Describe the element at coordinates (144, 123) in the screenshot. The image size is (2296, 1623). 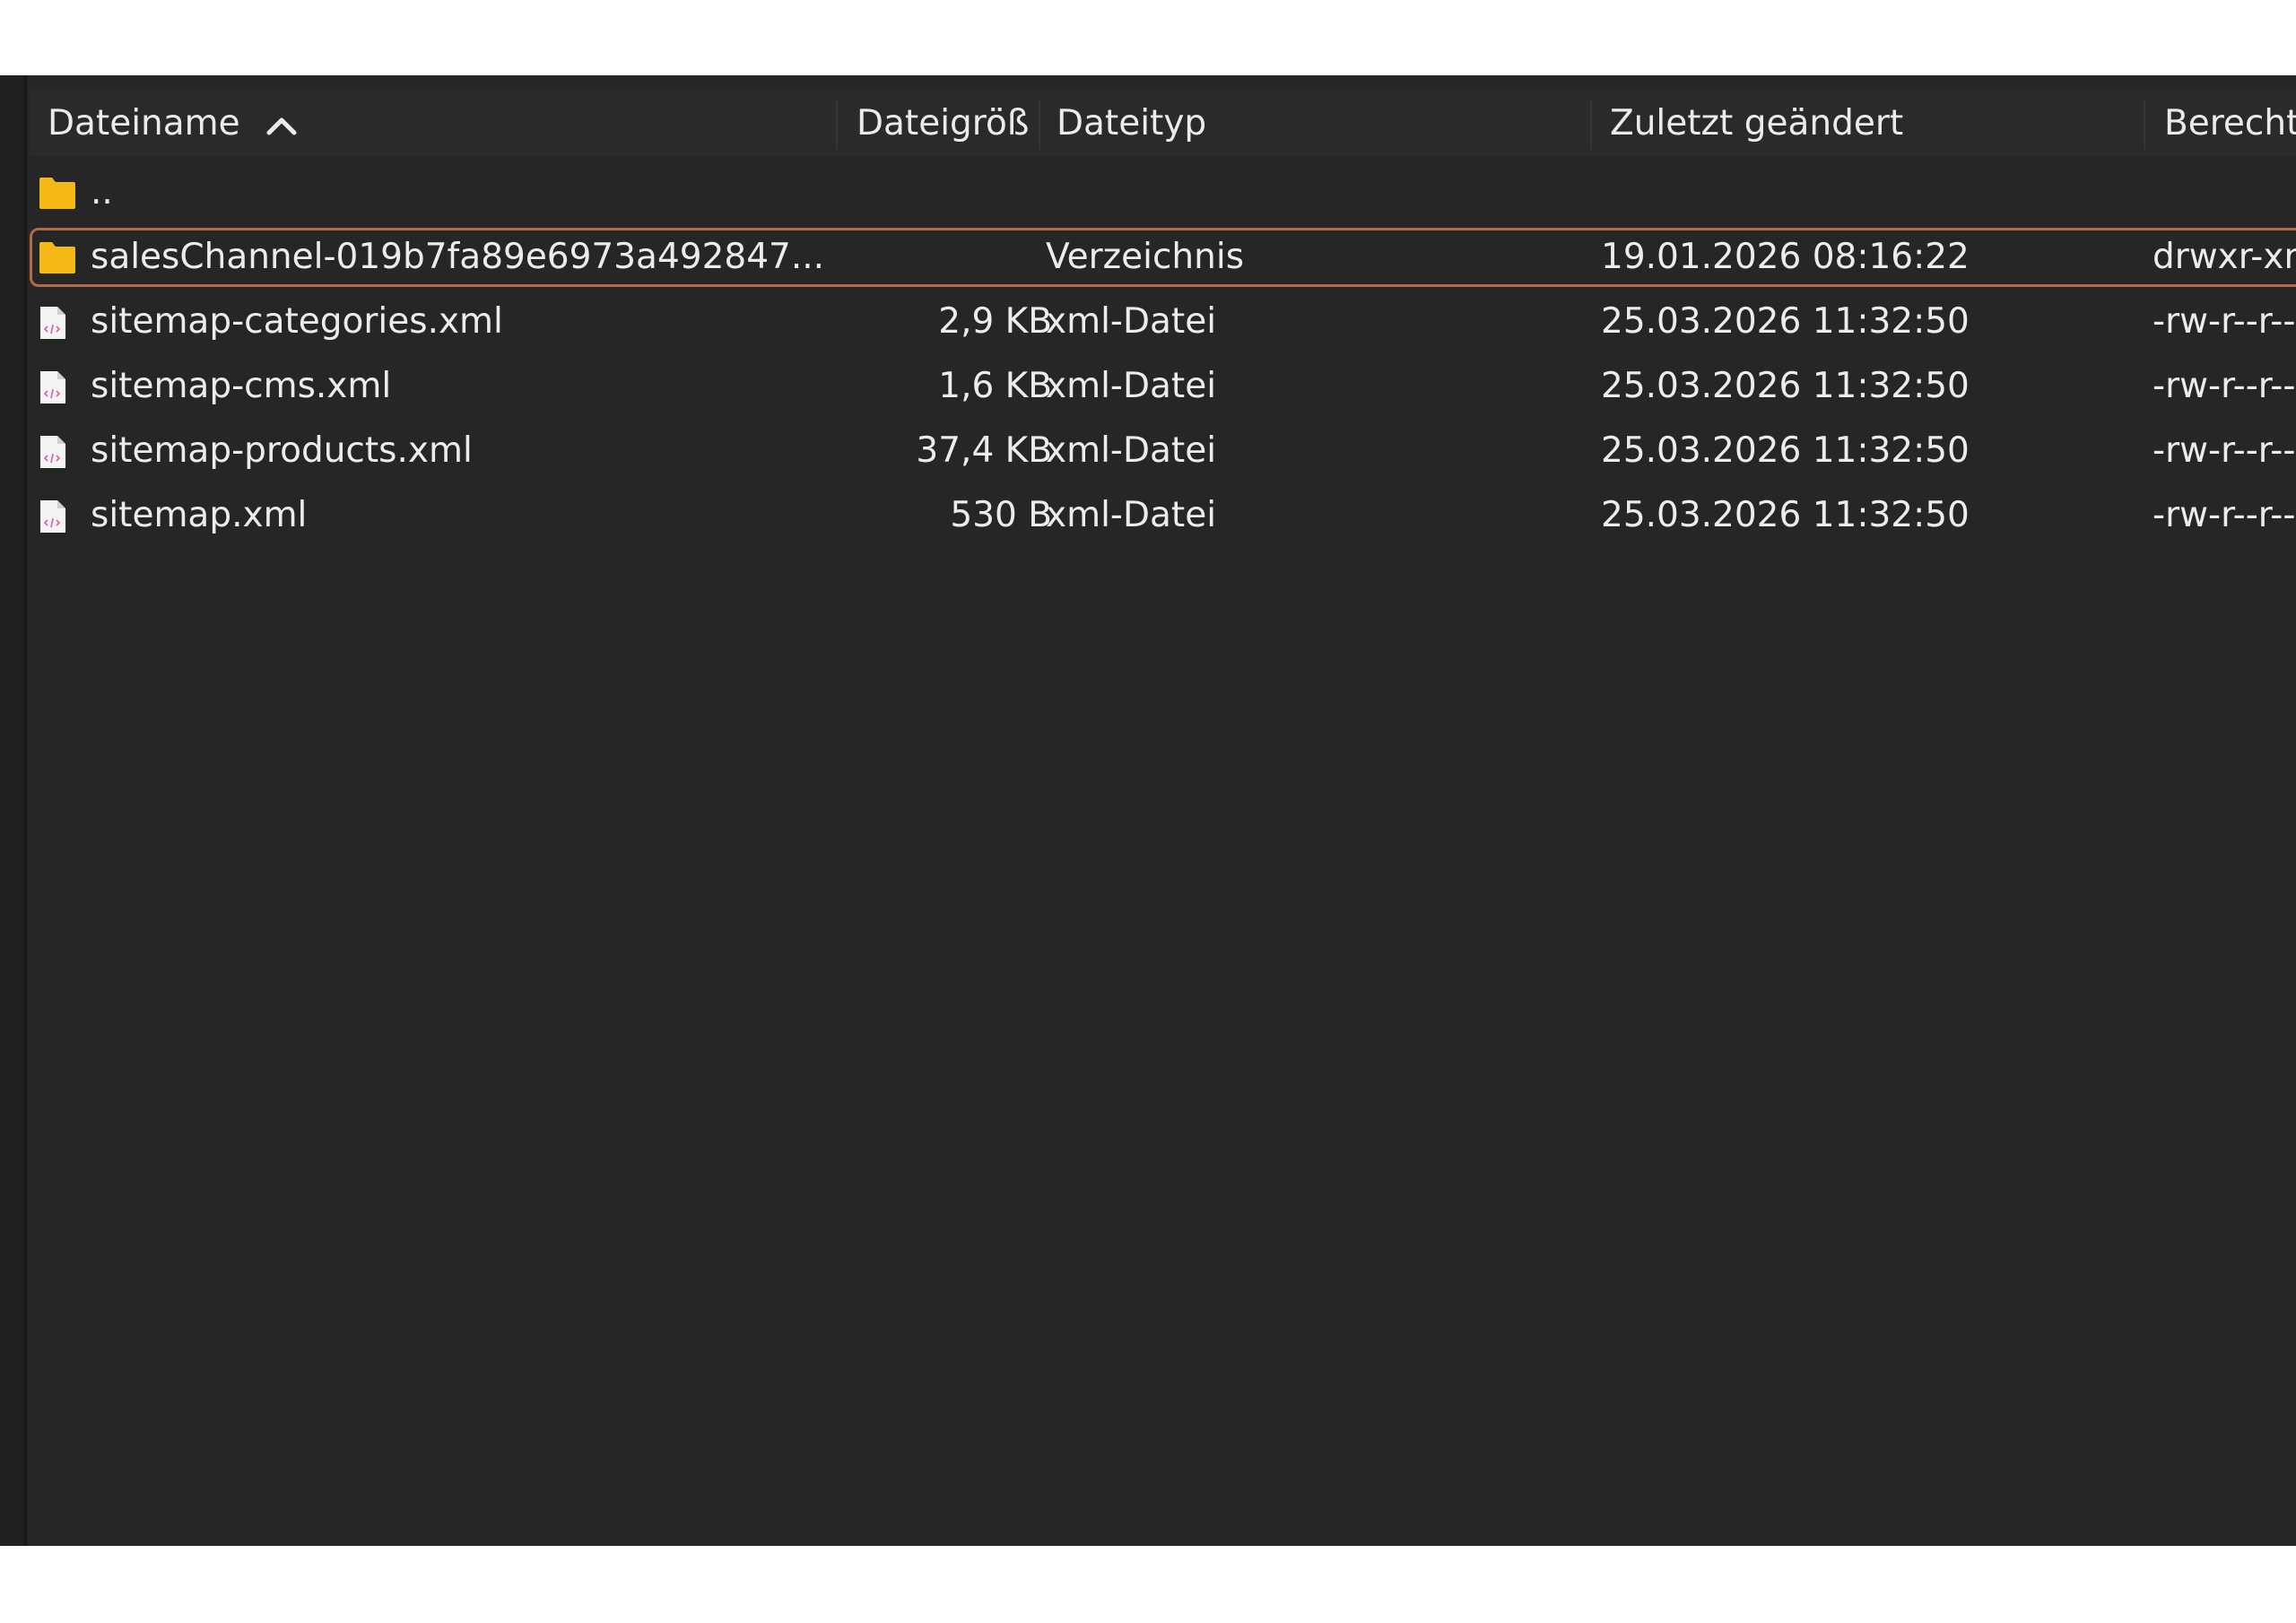
I see `column-header-name-label: Dateiname` at that location.